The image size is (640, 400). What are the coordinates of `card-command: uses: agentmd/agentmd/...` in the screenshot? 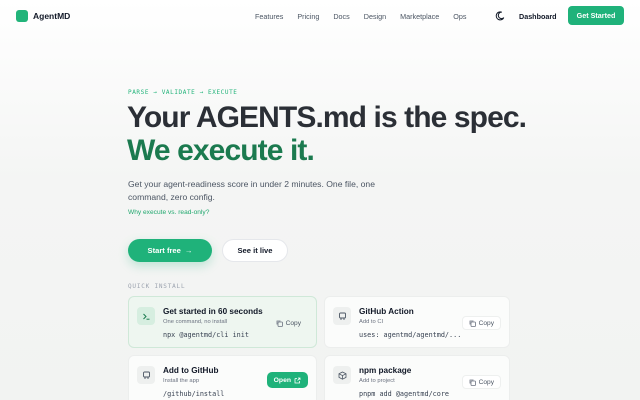 It's located at (410, 335).